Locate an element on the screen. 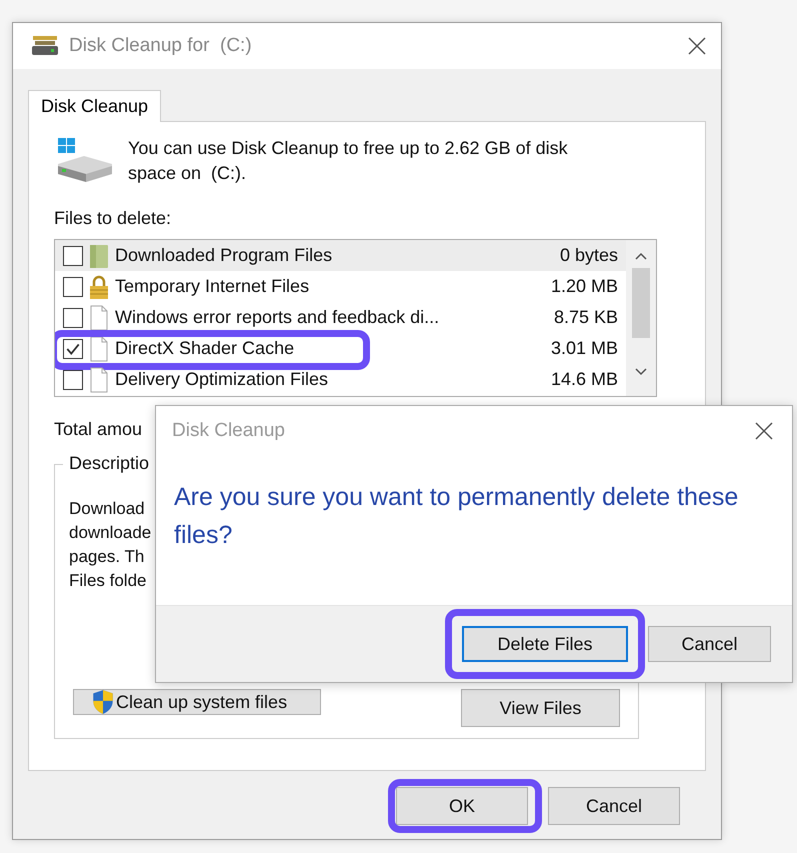  file-size: 1.20 MB is located at coordinates (584, 286).